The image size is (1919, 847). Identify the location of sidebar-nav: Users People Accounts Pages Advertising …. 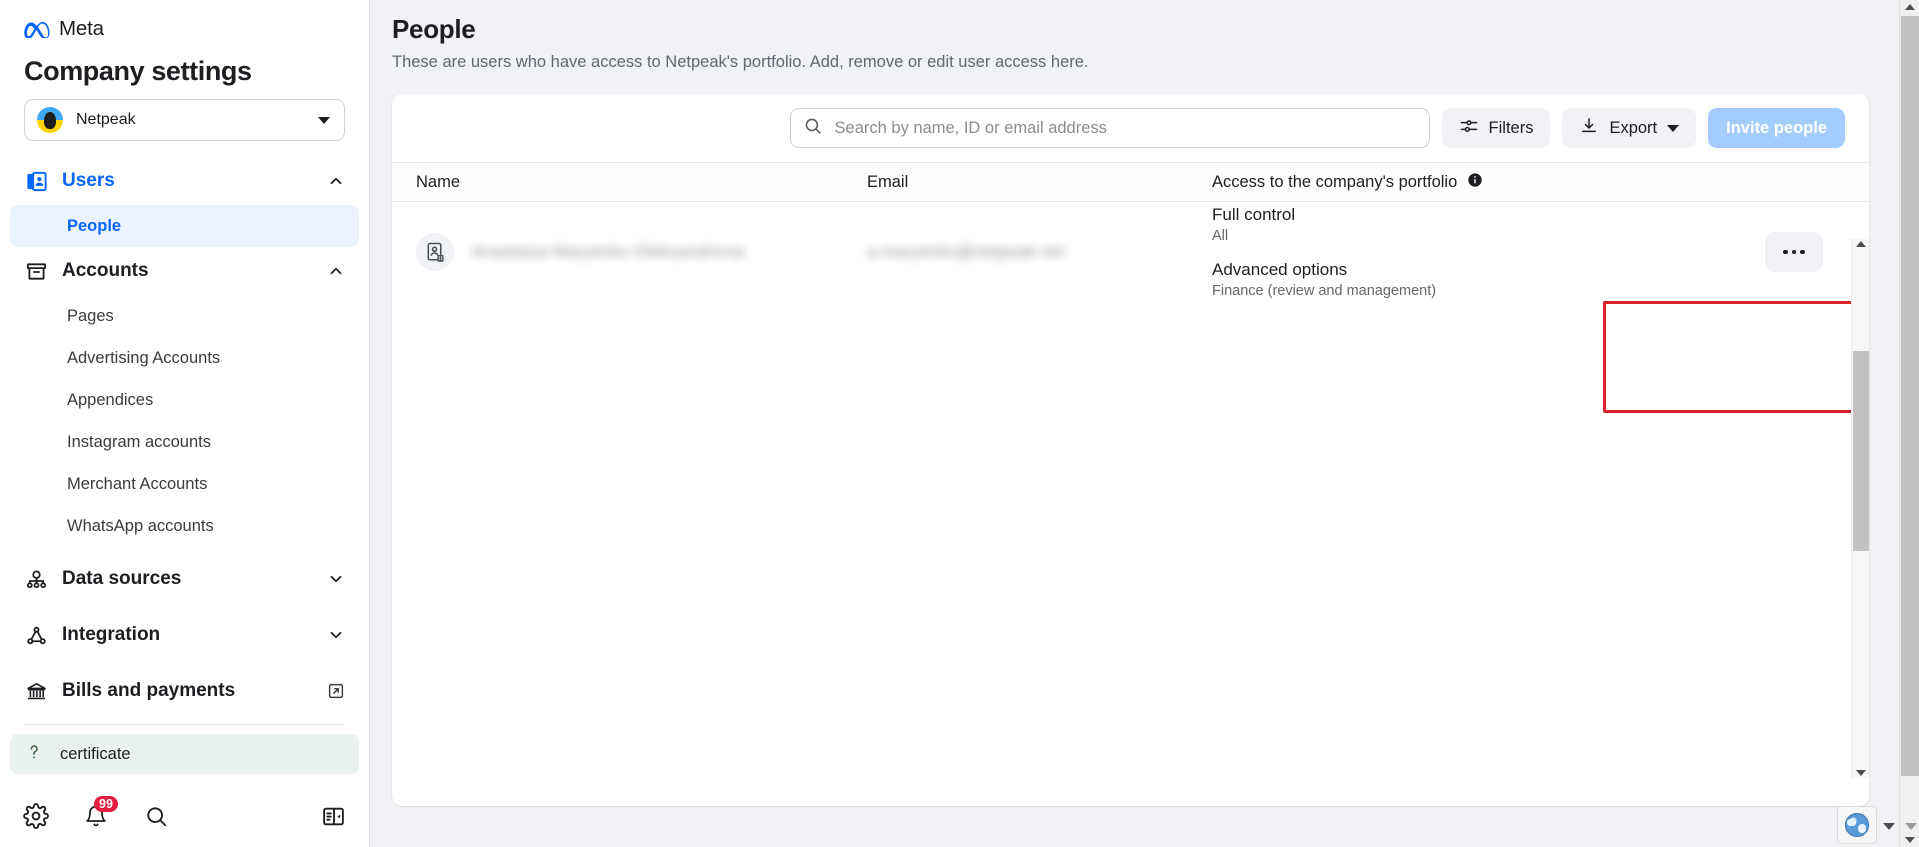
(184, 471).